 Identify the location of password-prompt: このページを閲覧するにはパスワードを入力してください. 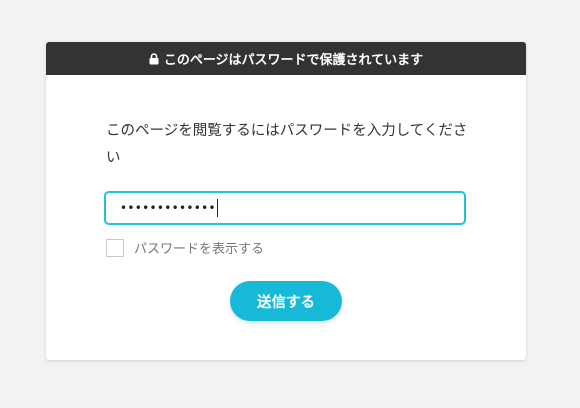
(287, 144).